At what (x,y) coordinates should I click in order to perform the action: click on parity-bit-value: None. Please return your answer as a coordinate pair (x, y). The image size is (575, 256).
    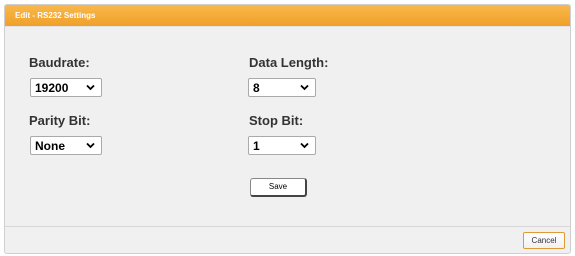
    Looking at the image, I should click on (50, 146).